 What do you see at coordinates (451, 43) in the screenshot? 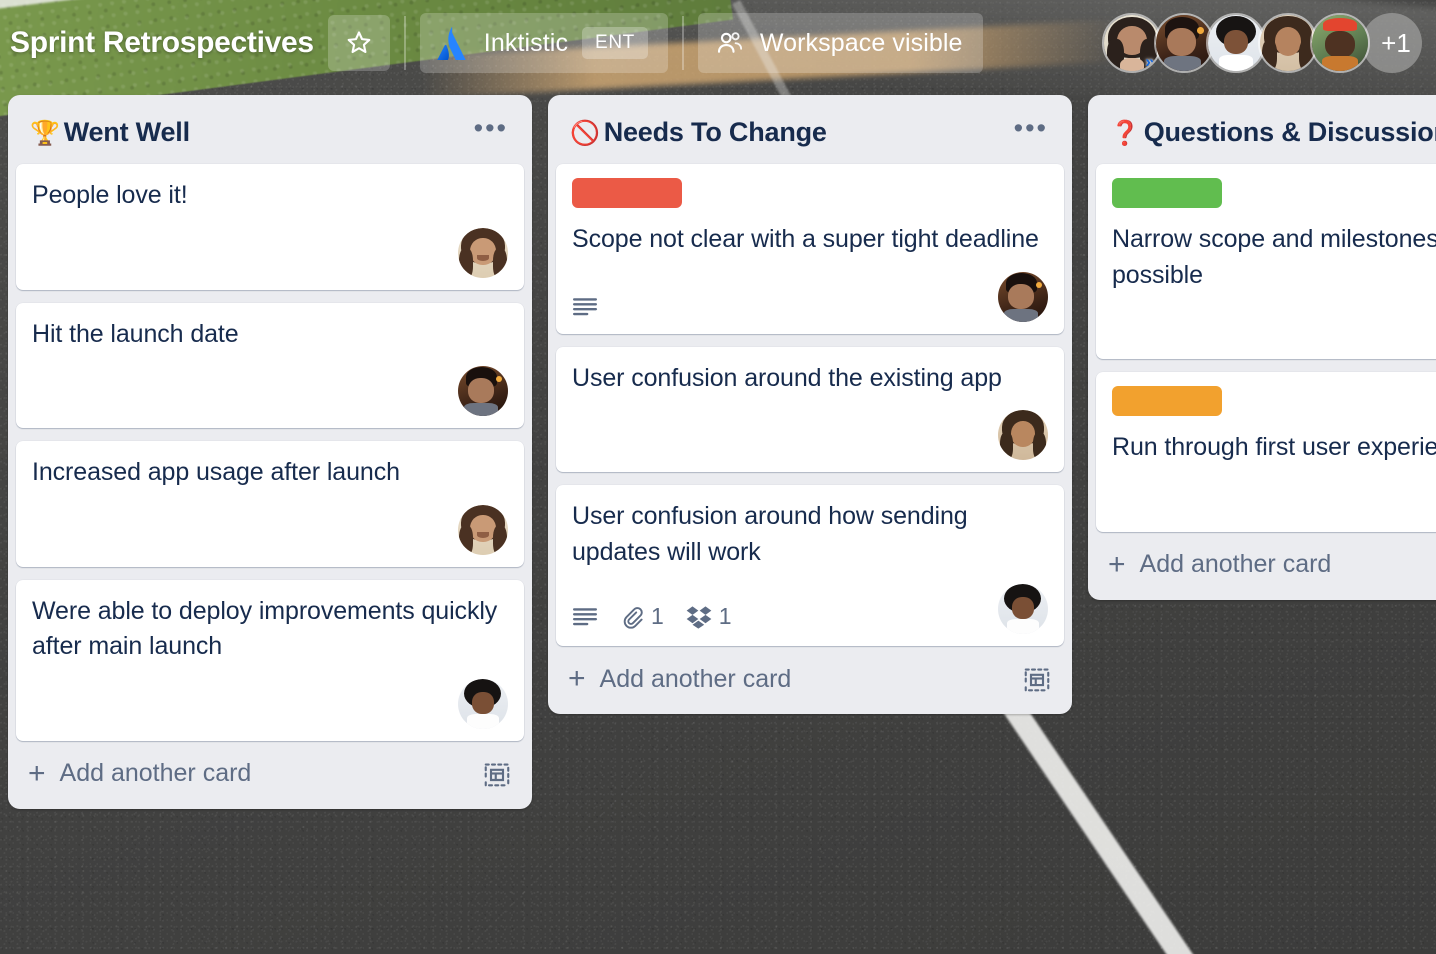
I see `atlassian-logo-icon` at bounding box center [451, 43].